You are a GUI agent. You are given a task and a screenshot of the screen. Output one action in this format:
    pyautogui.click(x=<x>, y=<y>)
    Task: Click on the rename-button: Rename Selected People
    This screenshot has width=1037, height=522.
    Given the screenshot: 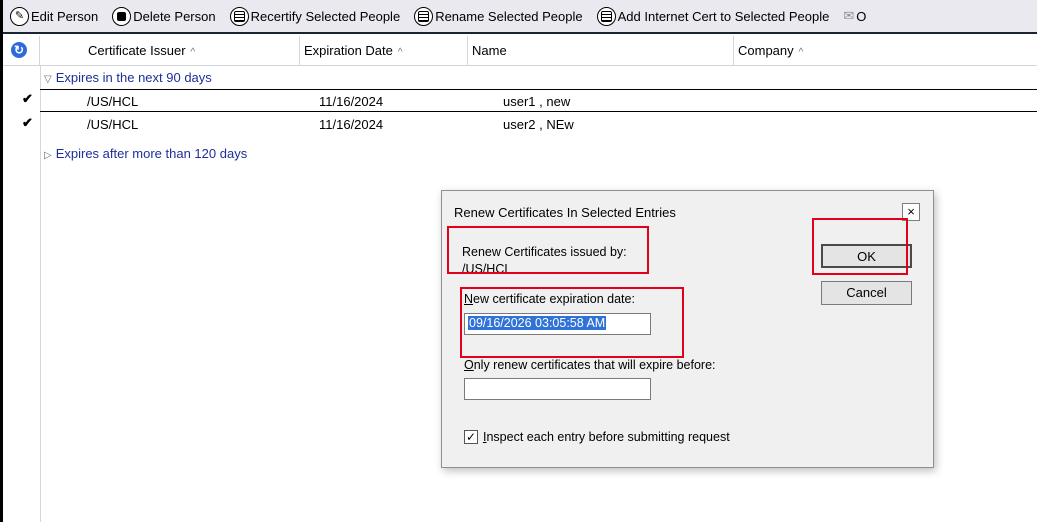 What is the action you would take?
    pyautogui.click(x=498, y=16)
    